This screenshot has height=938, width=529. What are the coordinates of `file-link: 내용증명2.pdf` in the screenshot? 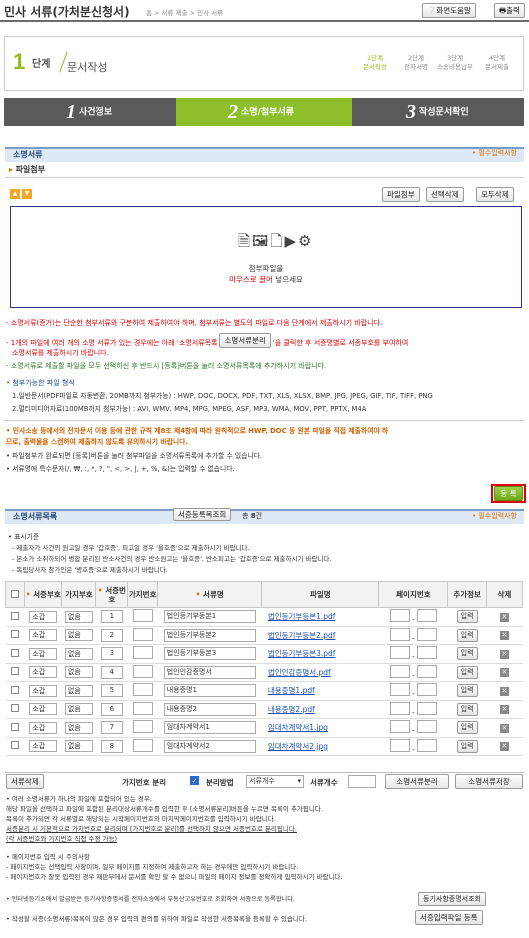 It's located at (291, 709).